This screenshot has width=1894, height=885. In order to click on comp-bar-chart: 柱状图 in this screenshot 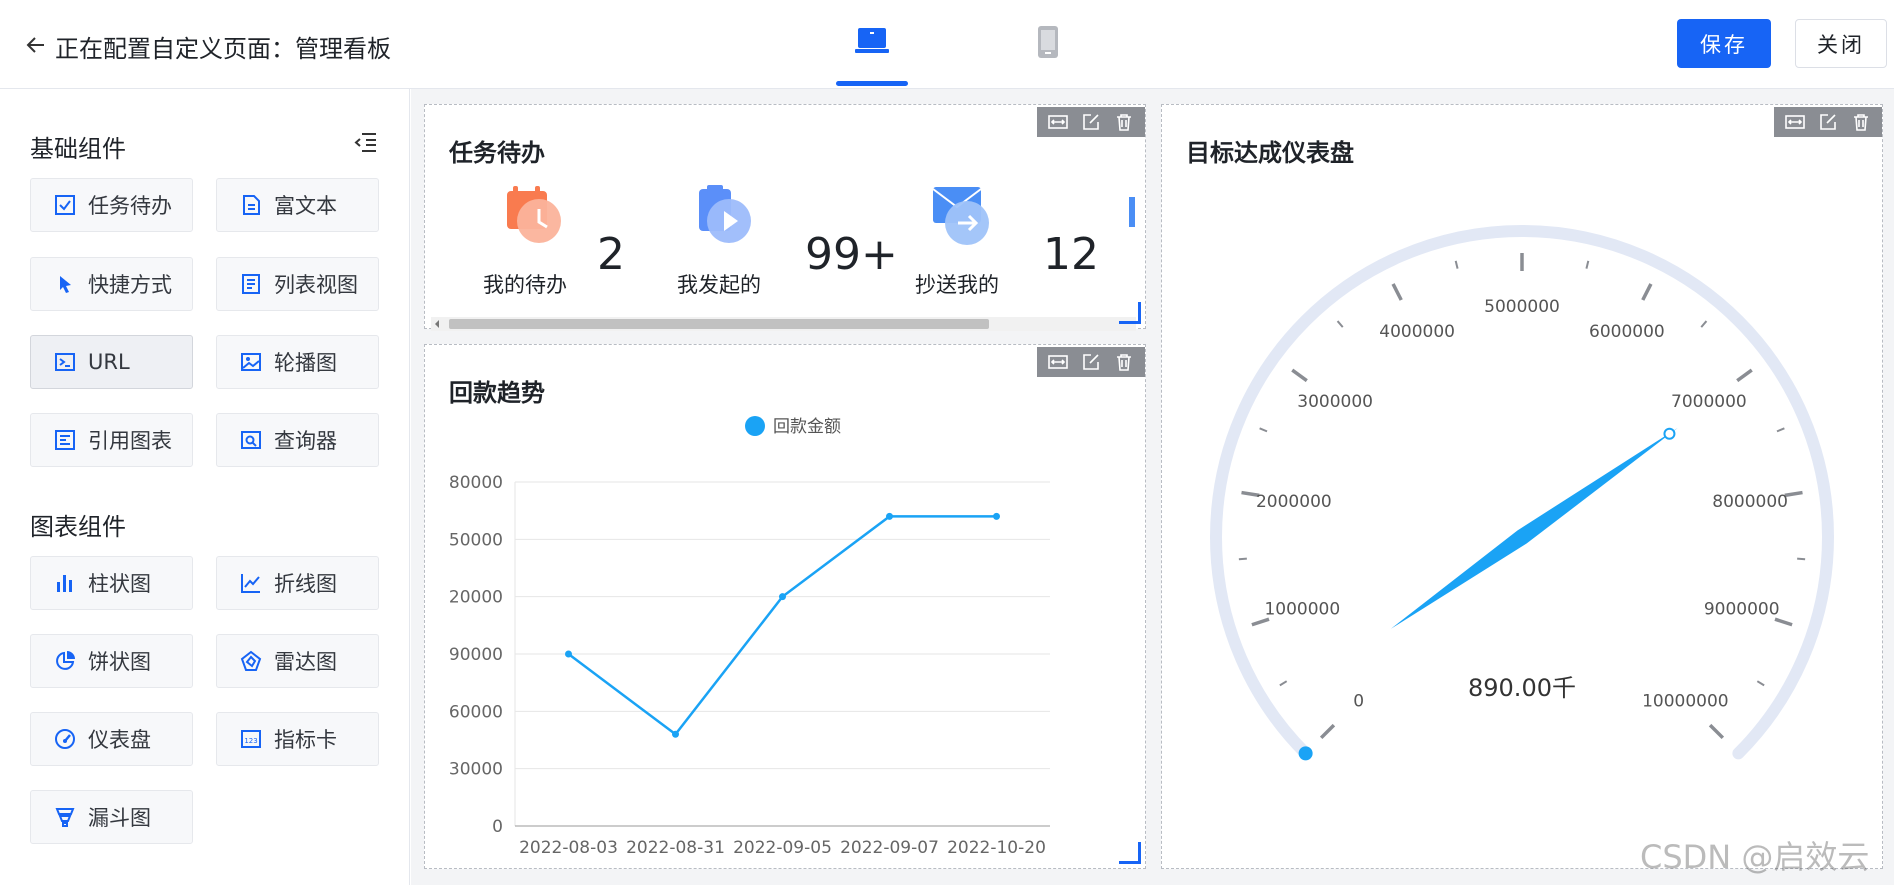, I will do `click(111, 583)`.